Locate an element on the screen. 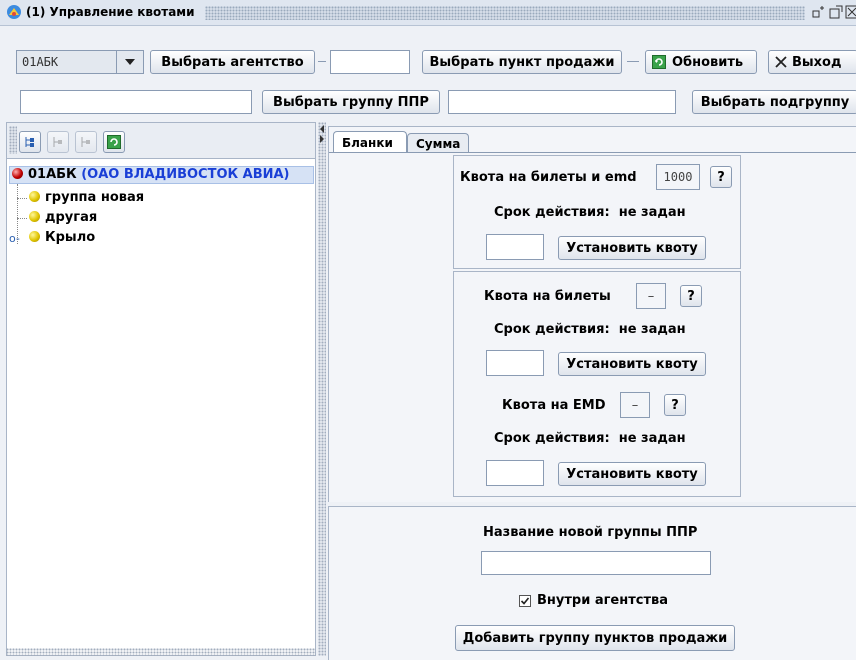 The width and height of the screenshot is (856, 660). quota-all-validity: Срок действия: не задан is located at coordinates (590, 212).